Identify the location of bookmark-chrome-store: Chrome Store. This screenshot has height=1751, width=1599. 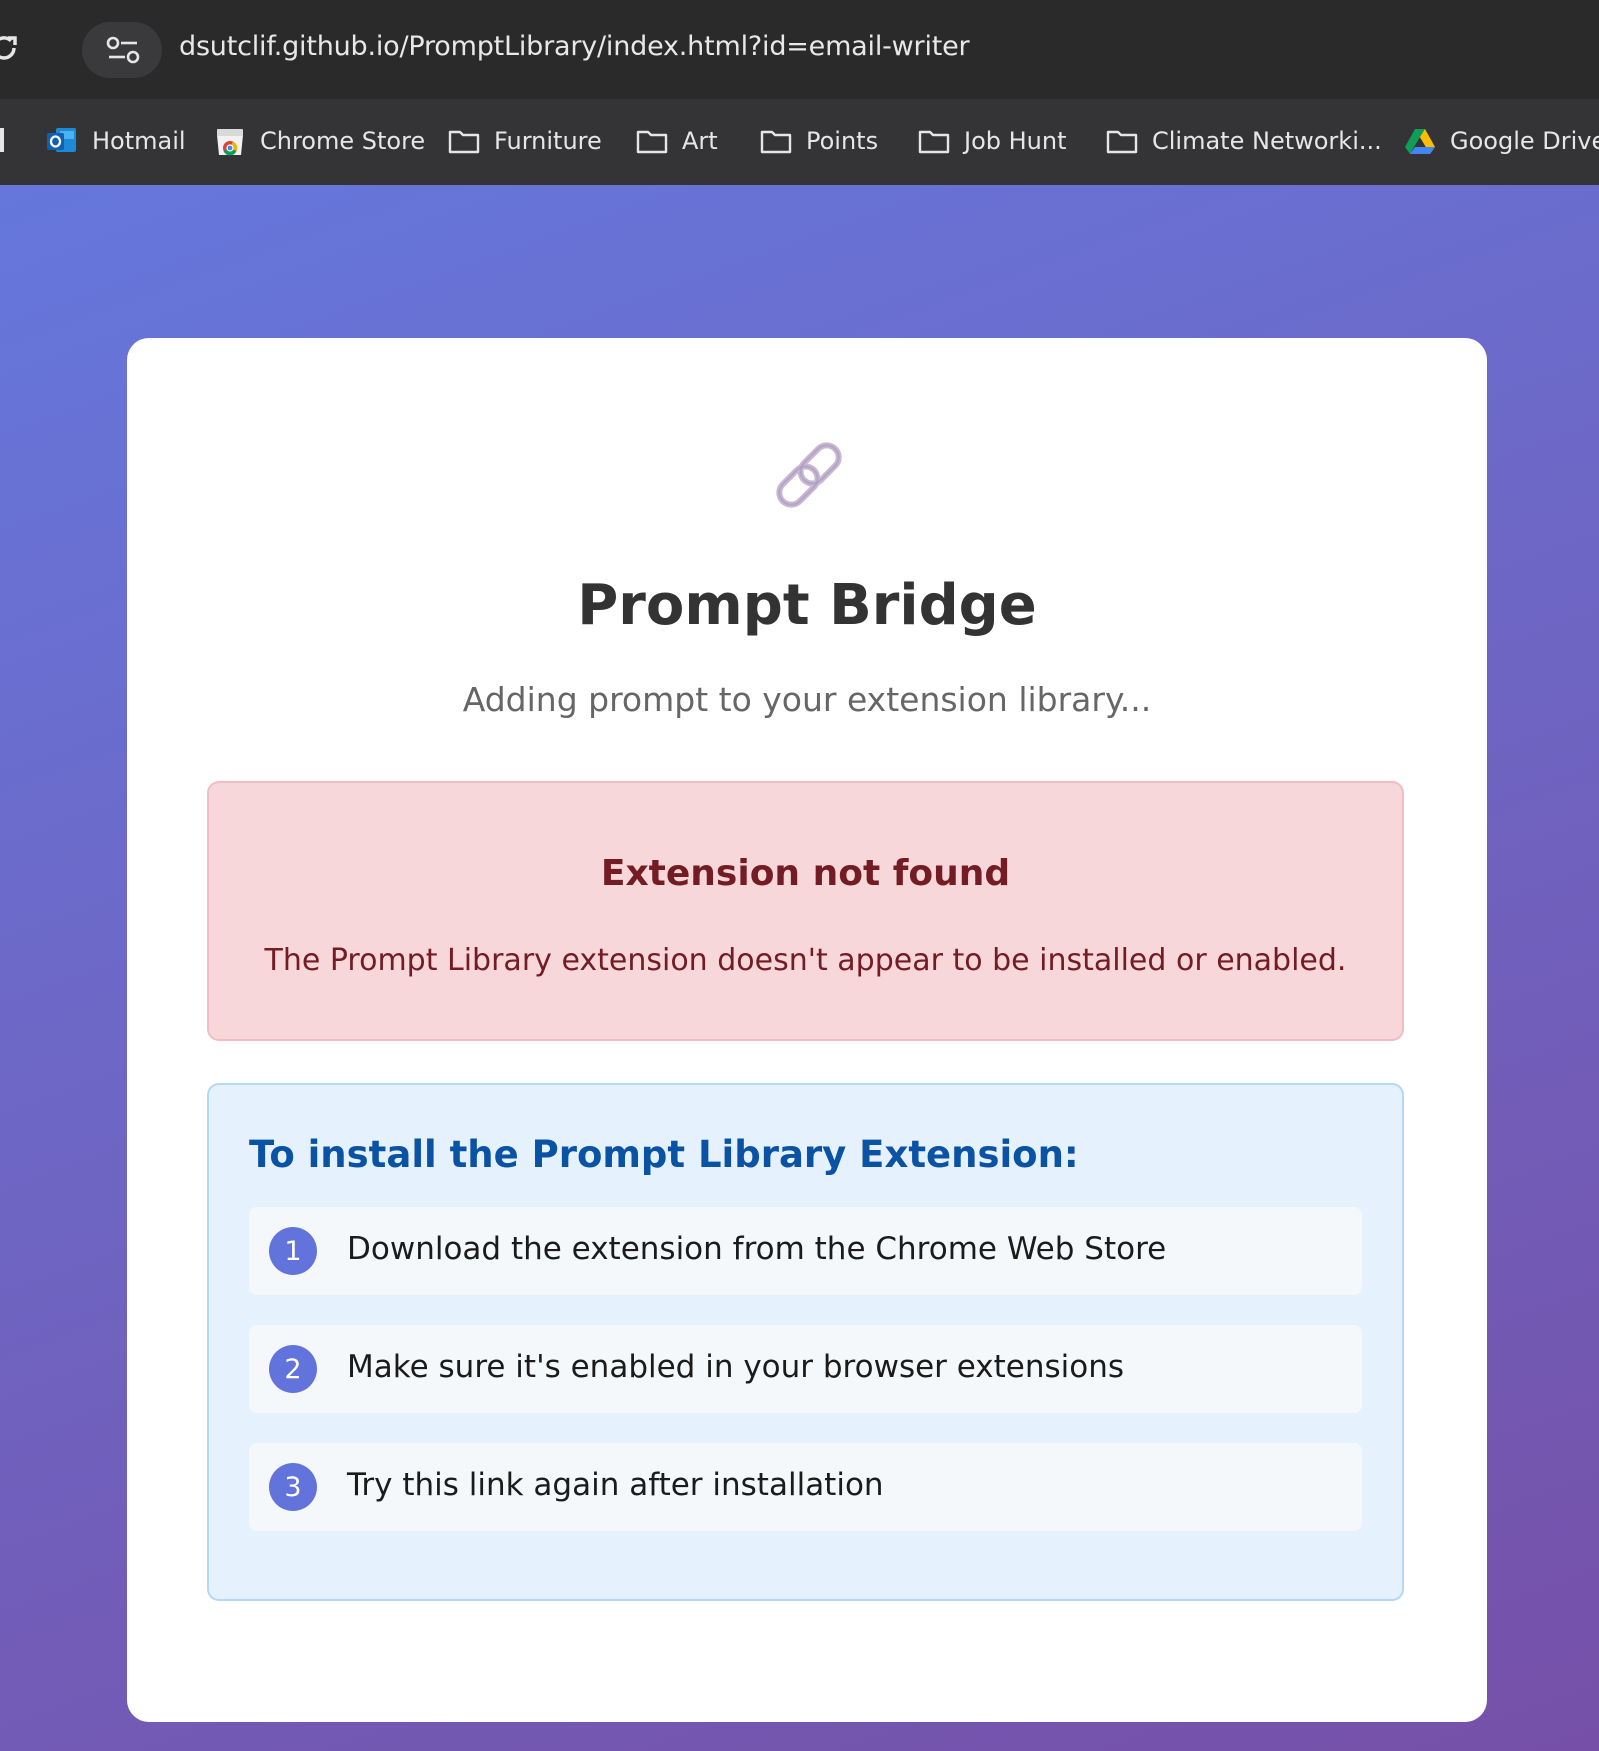
(319, 141).